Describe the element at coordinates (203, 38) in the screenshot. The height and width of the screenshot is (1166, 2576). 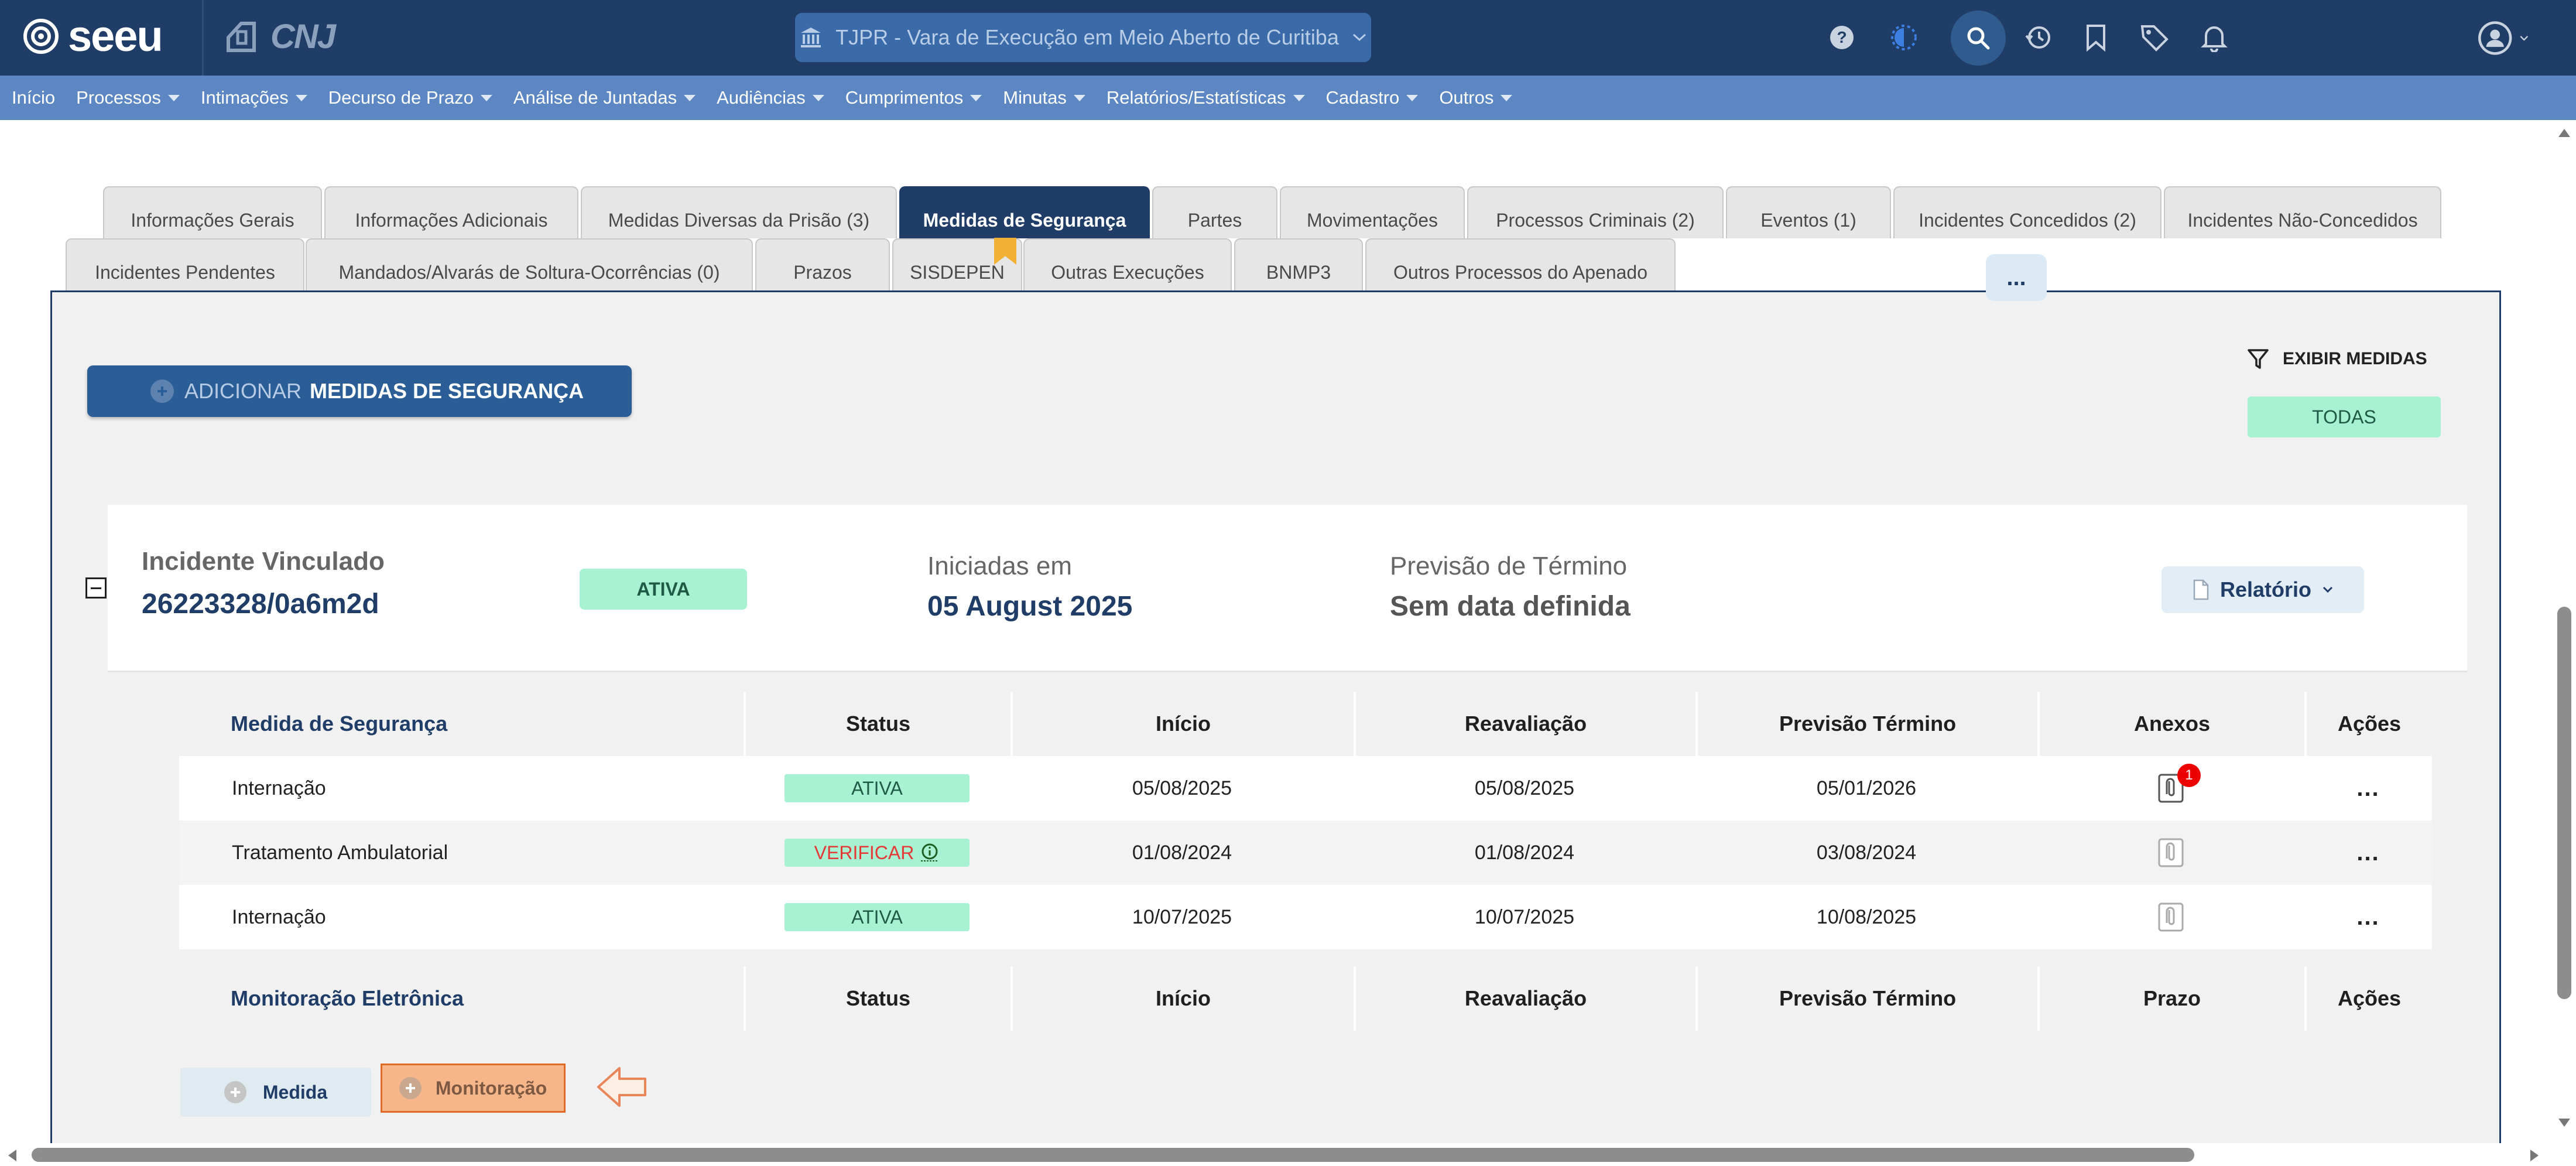
I see `header-divider` at that location.